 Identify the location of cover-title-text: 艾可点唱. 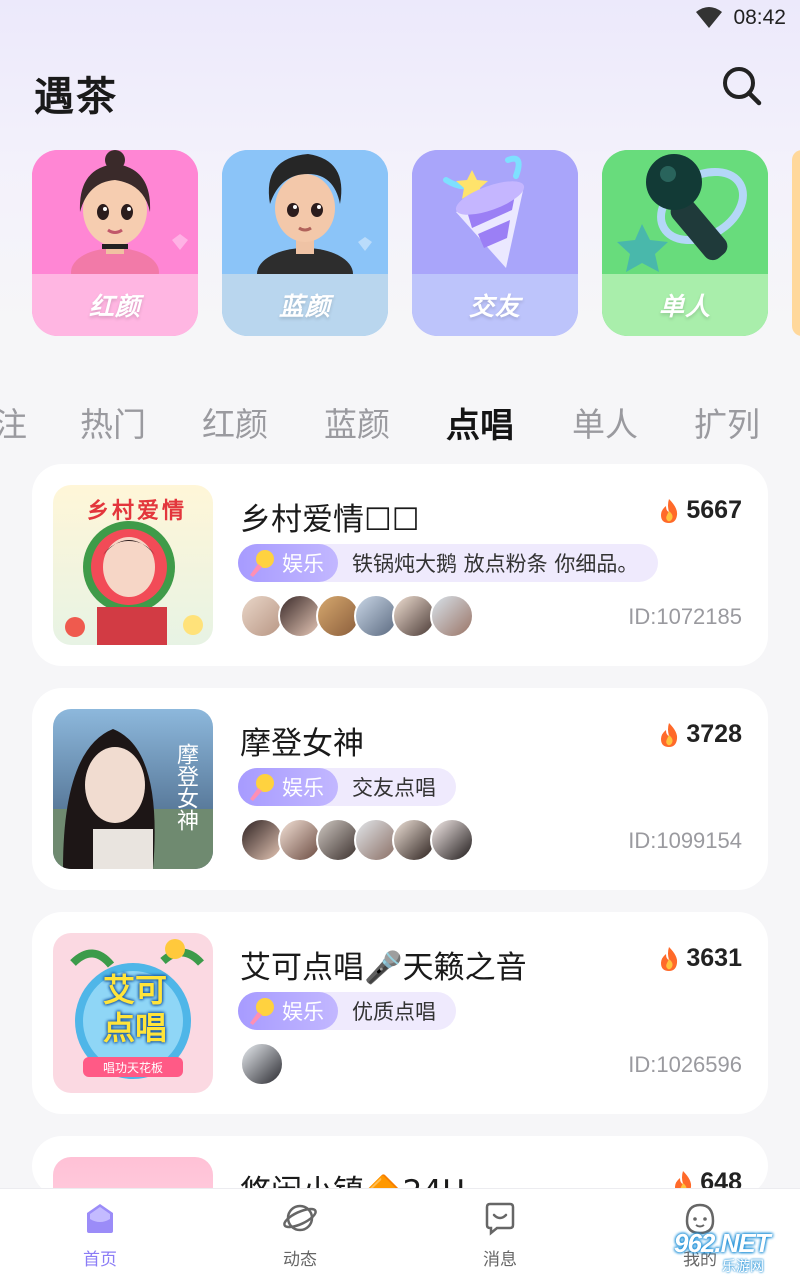
(134, 1009).